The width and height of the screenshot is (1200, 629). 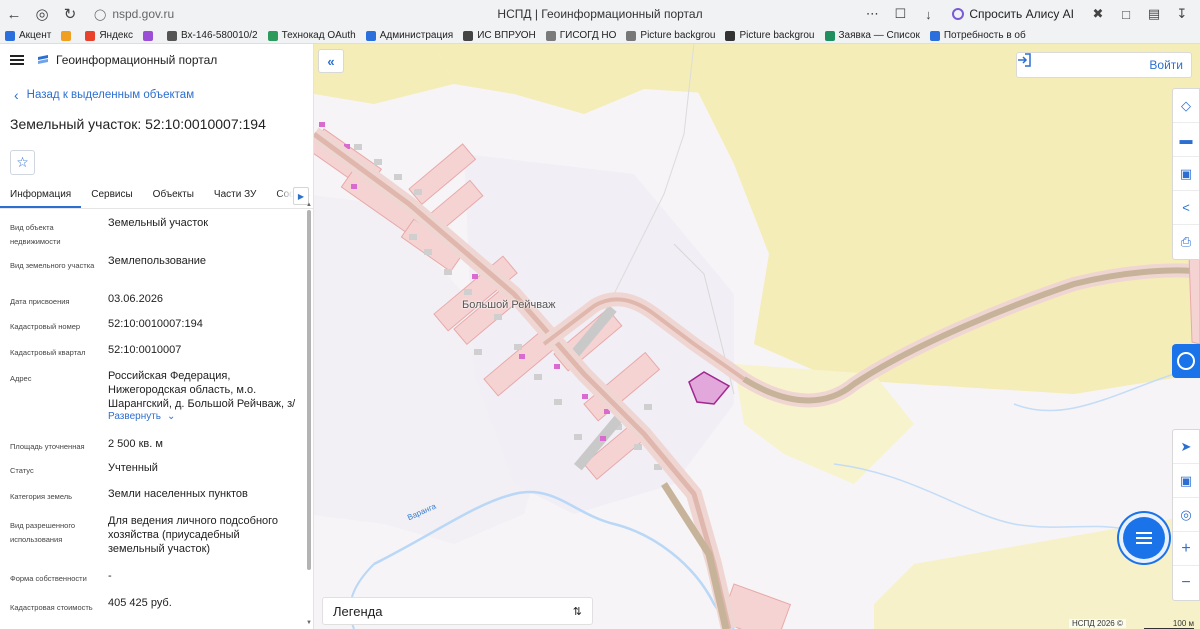 What do you see at coordinates (1186, 515) in the screenshot?
I see `gps-icon: ◎` at bounding box center [1186, 515].